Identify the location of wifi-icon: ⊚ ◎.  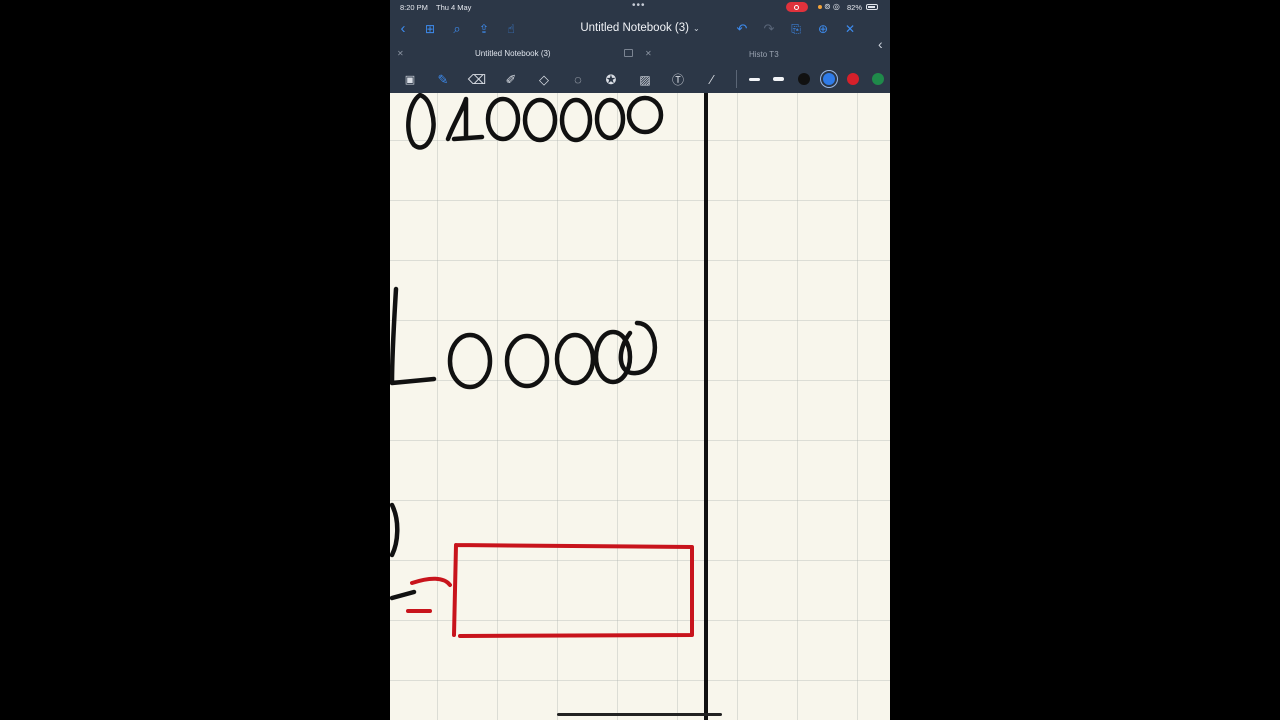
(832, 6).